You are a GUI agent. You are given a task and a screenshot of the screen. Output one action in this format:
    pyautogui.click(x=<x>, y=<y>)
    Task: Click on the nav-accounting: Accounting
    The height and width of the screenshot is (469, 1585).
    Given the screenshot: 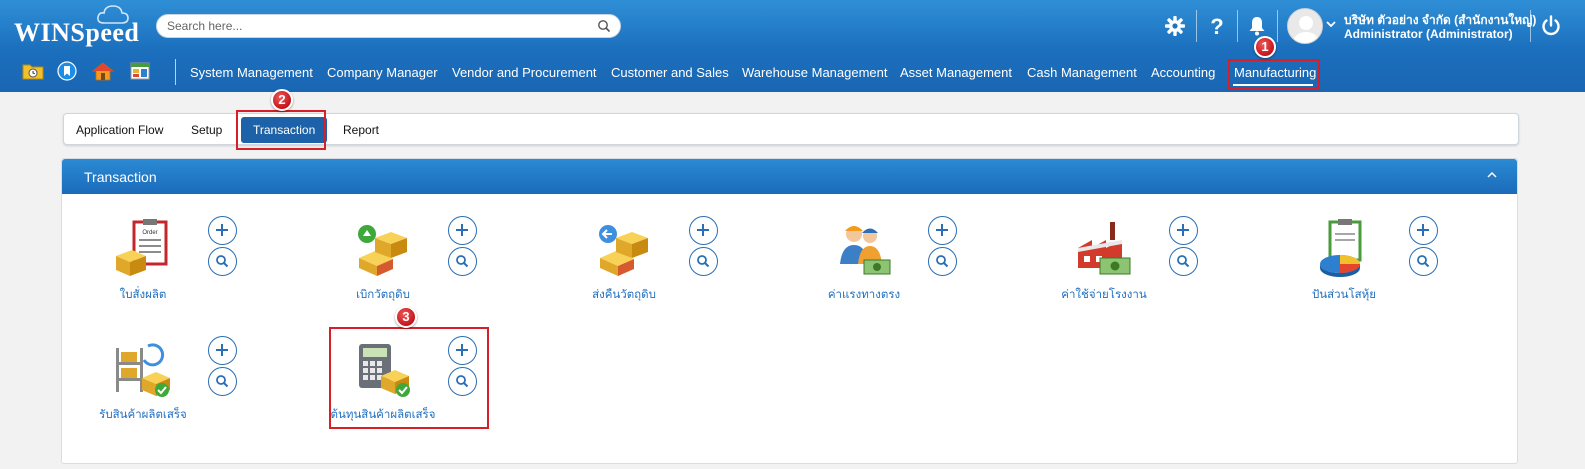 What is the action you would take?
    pyautogui.click(x=1183, y=72)
    